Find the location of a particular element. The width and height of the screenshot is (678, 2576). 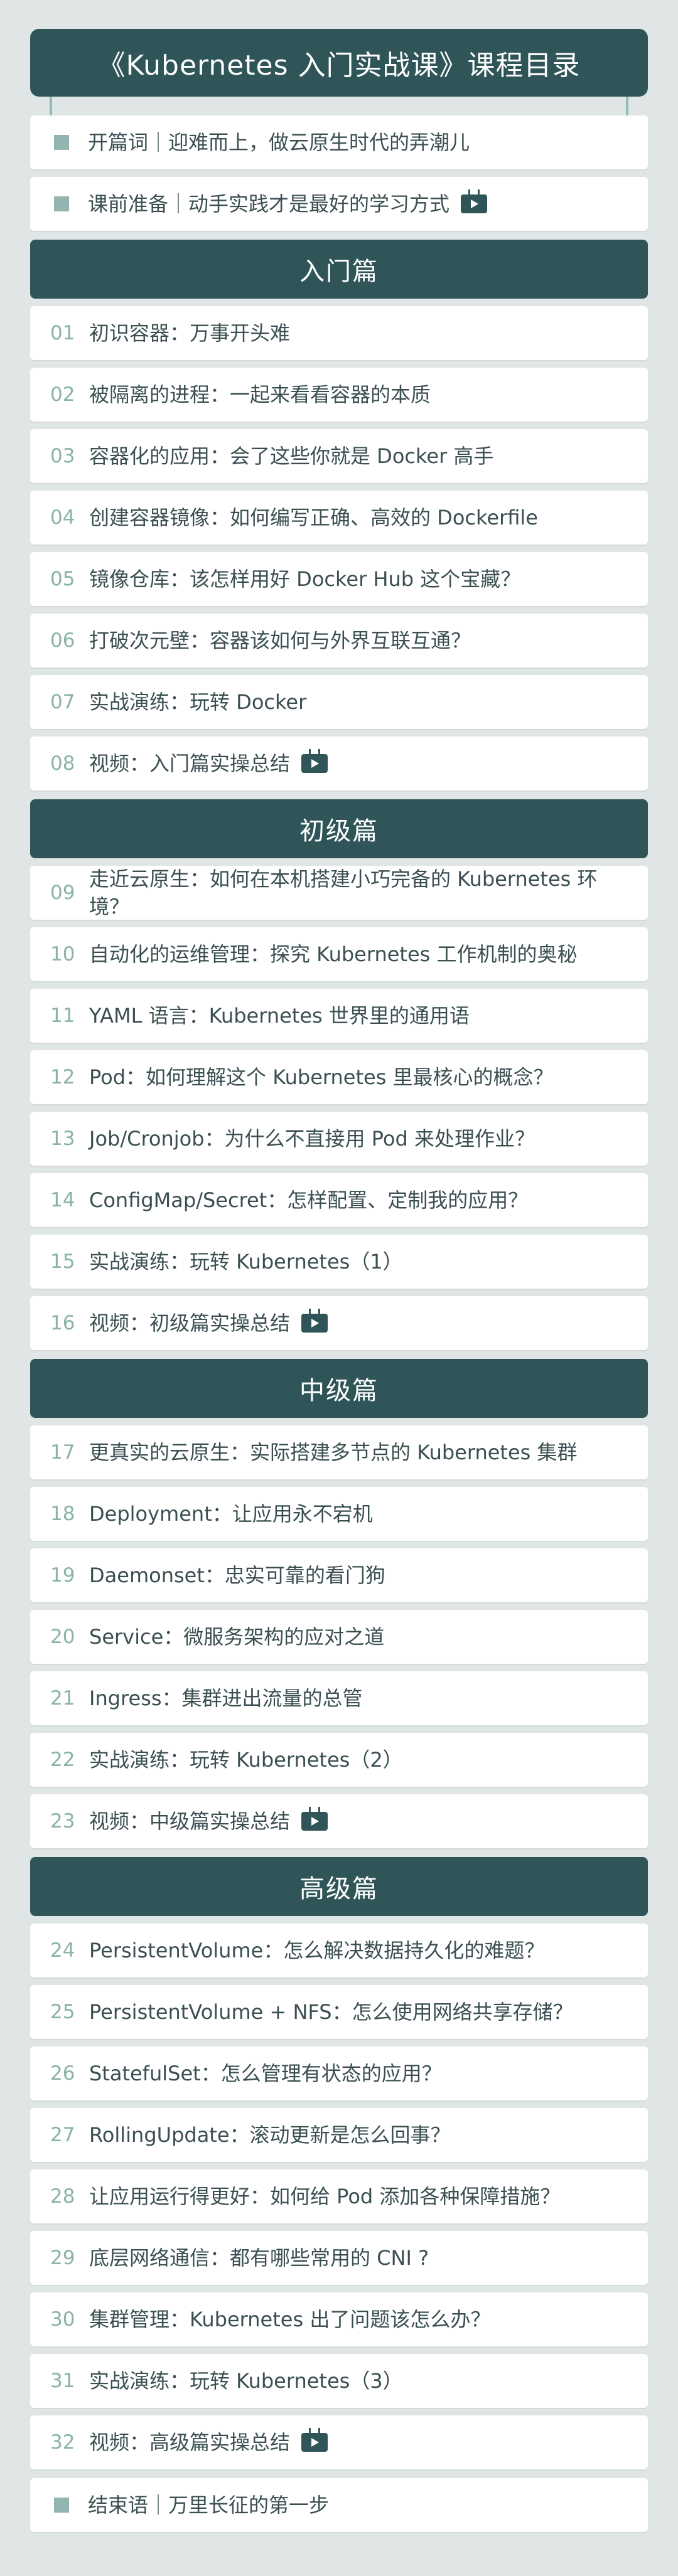

lesson-title: 视频：入门篇实操总结 is located at coordinates (359, 763).